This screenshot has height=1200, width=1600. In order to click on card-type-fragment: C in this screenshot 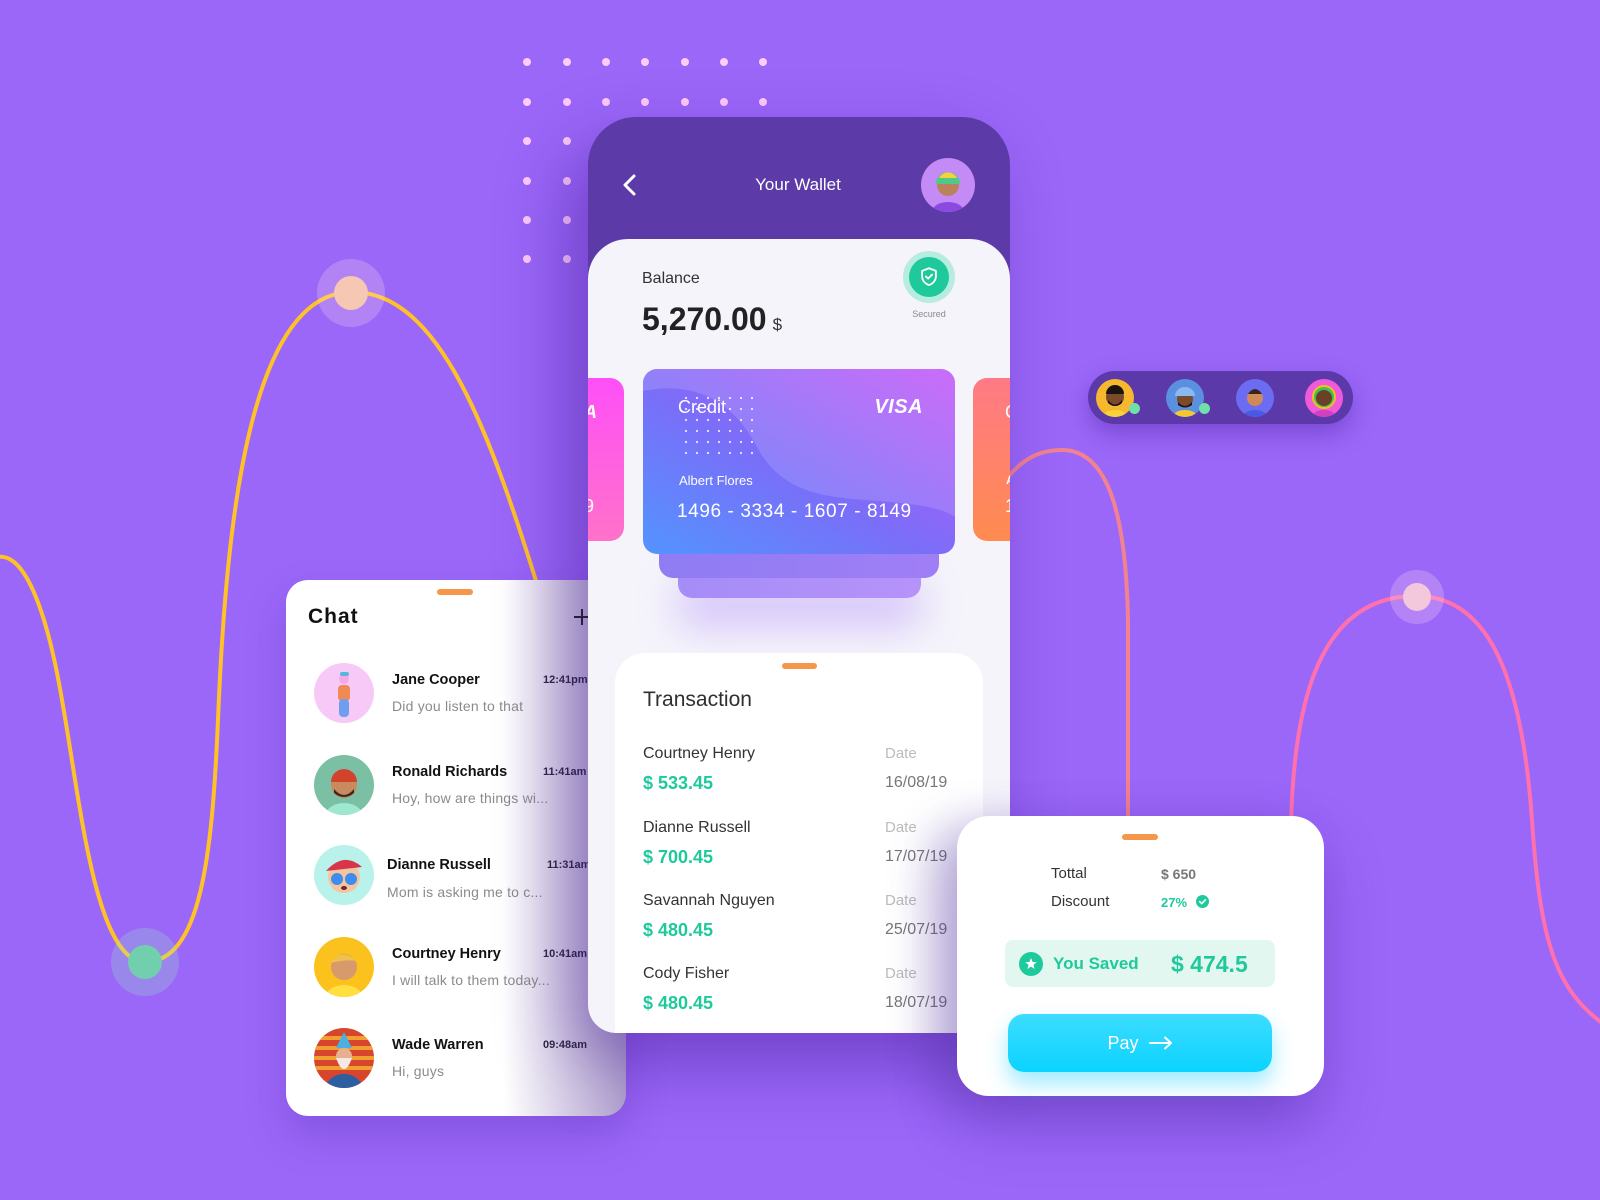, I will do `click(1007, 412)`.